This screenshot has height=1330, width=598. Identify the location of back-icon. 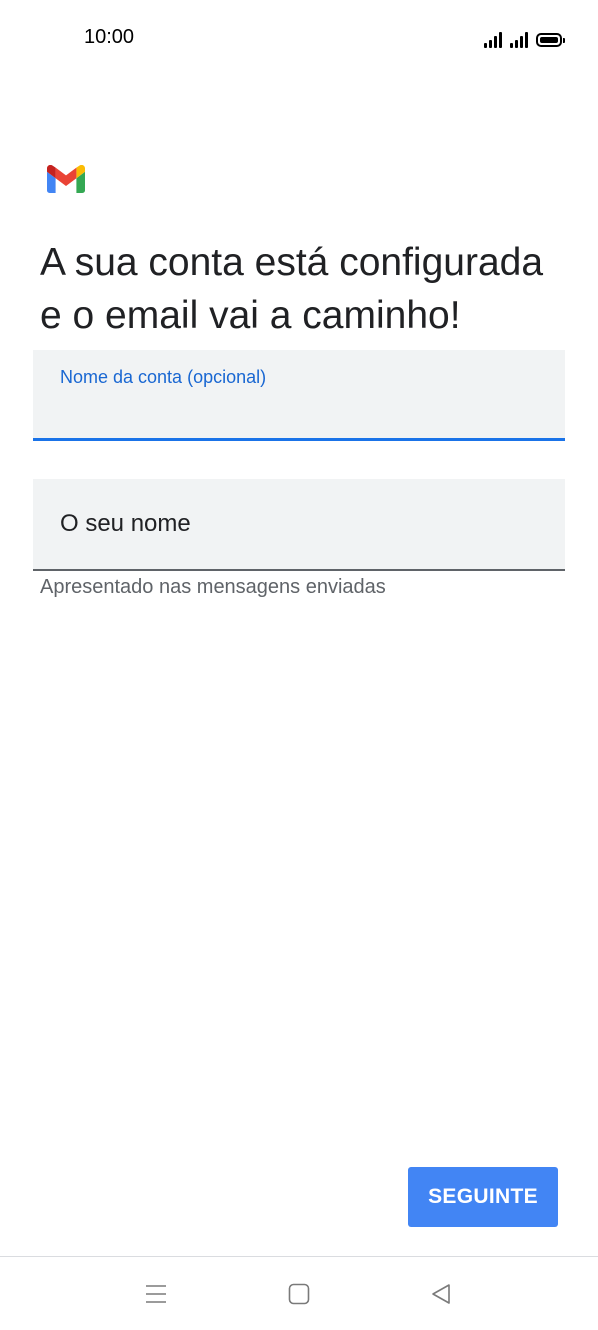
(441, 1294).